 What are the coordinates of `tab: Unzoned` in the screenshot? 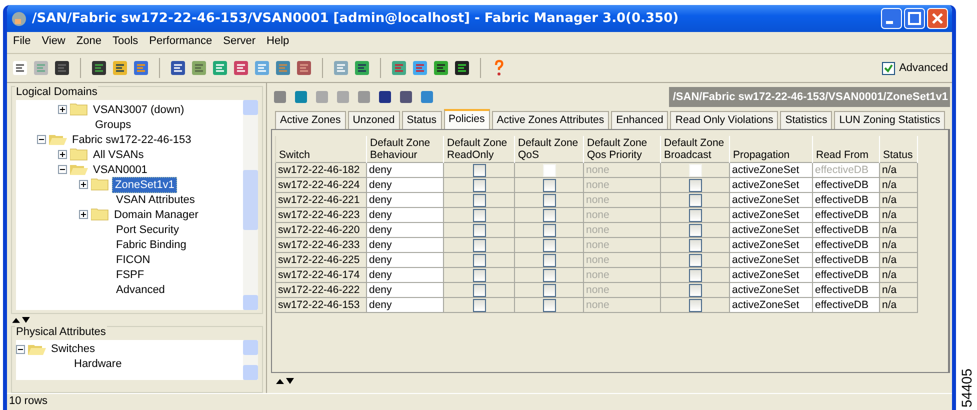 It's located at (374, 120).